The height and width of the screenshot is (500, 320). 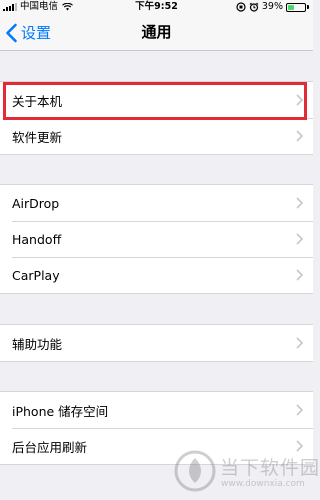 What do you see at coordinates (37, 344) in the screenshot?
I see `list-item-label: 辅助功能` at bounding box center [37, 344].